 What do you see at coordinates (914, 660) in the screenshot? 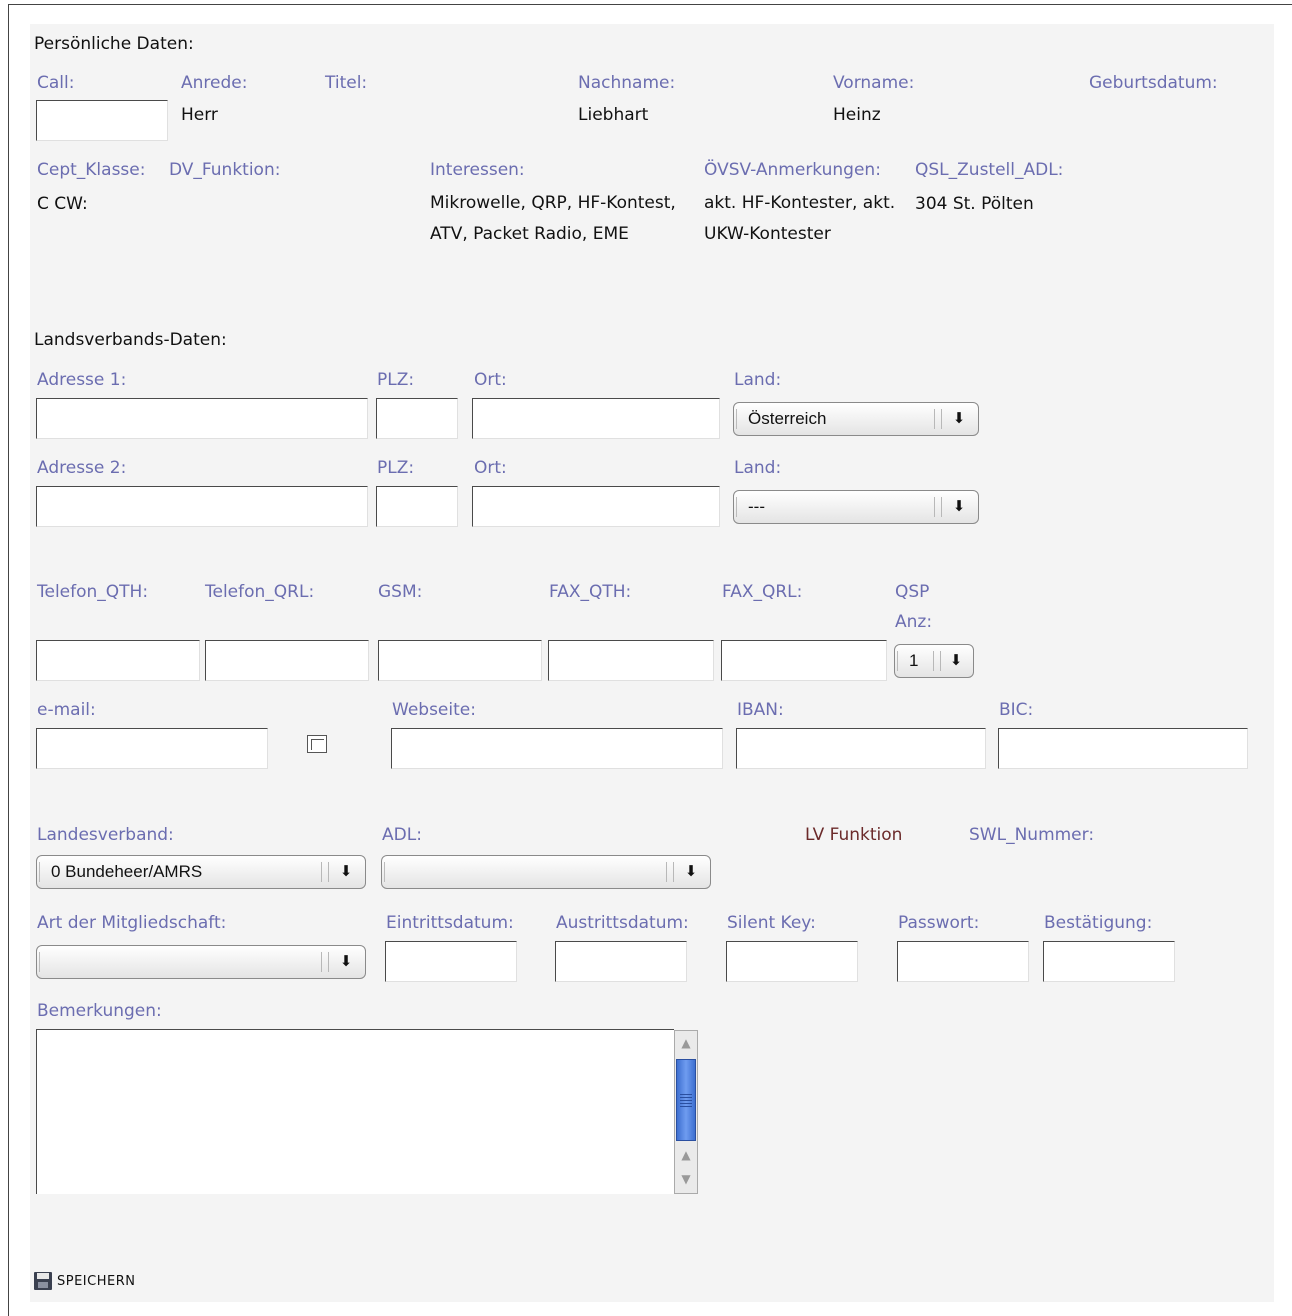
I see `qsp-anzahl-selected-value: 1` at bounding box center [914, 660].